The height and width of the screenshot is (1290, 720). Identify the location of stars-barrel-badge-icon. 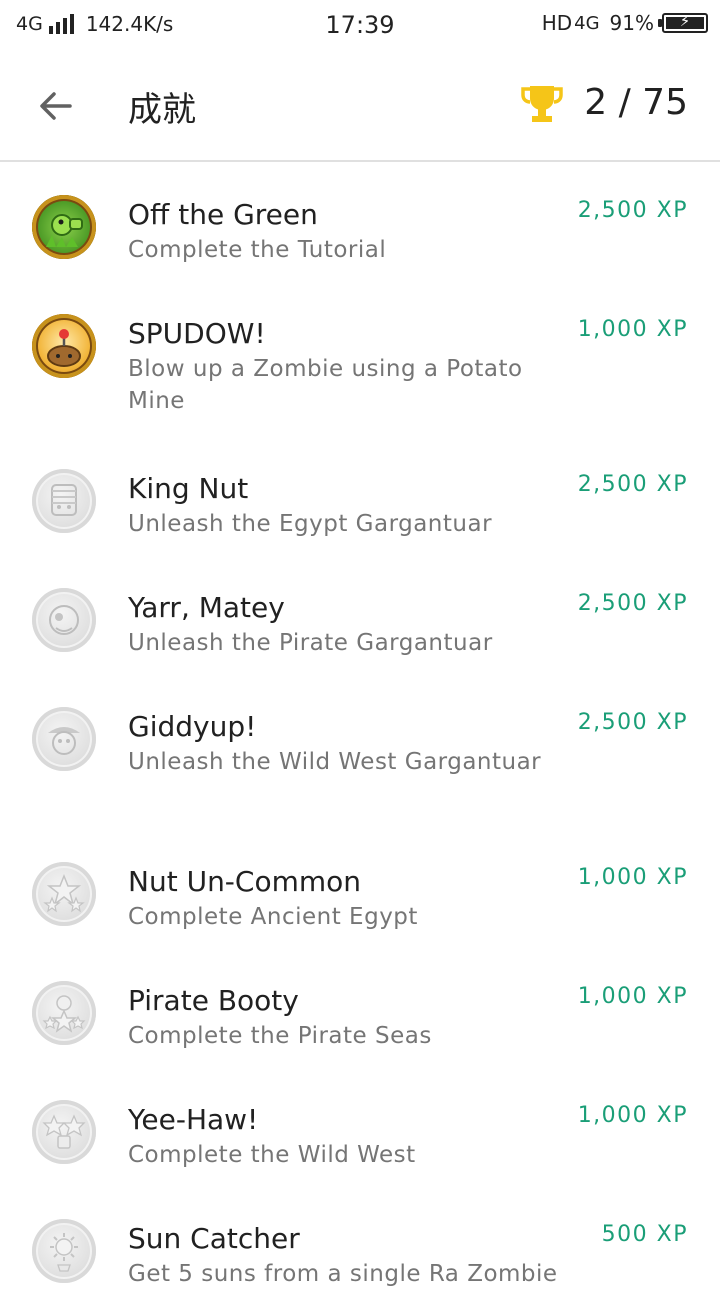
(64, 1132).